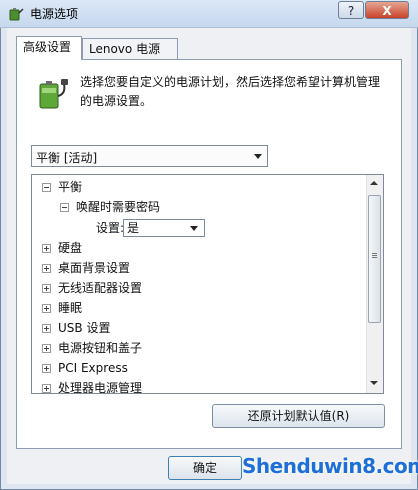  What do you see at coordinates (202, 308) in the screenshot?
I see `tree-node-sleep: 睡眠` at bounding box center [202, 308].